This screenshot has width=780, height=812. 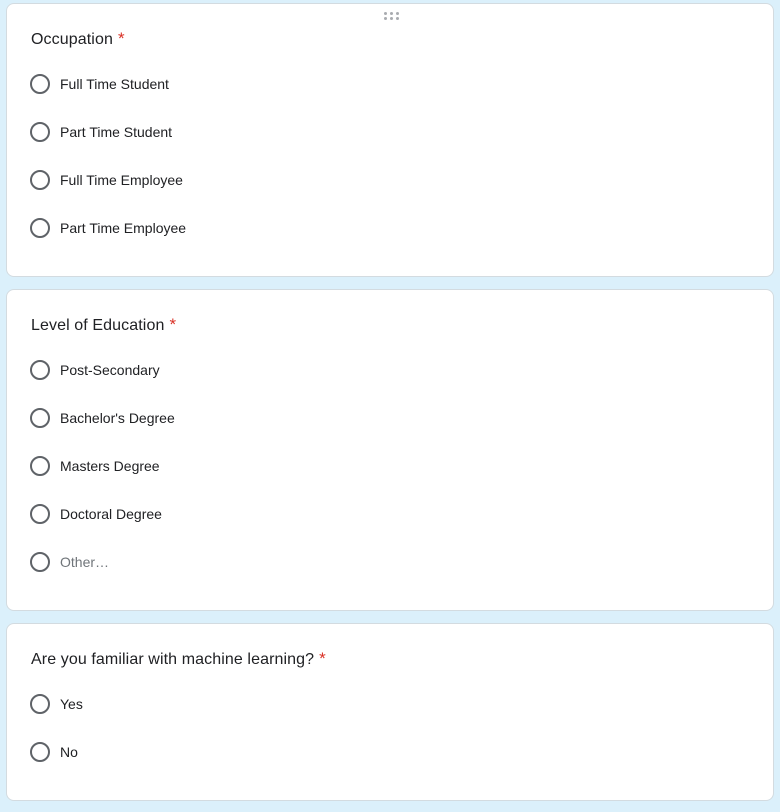 I want to click on radio-option-part-time-student: Part Time Student, so click(x=101, y=132).